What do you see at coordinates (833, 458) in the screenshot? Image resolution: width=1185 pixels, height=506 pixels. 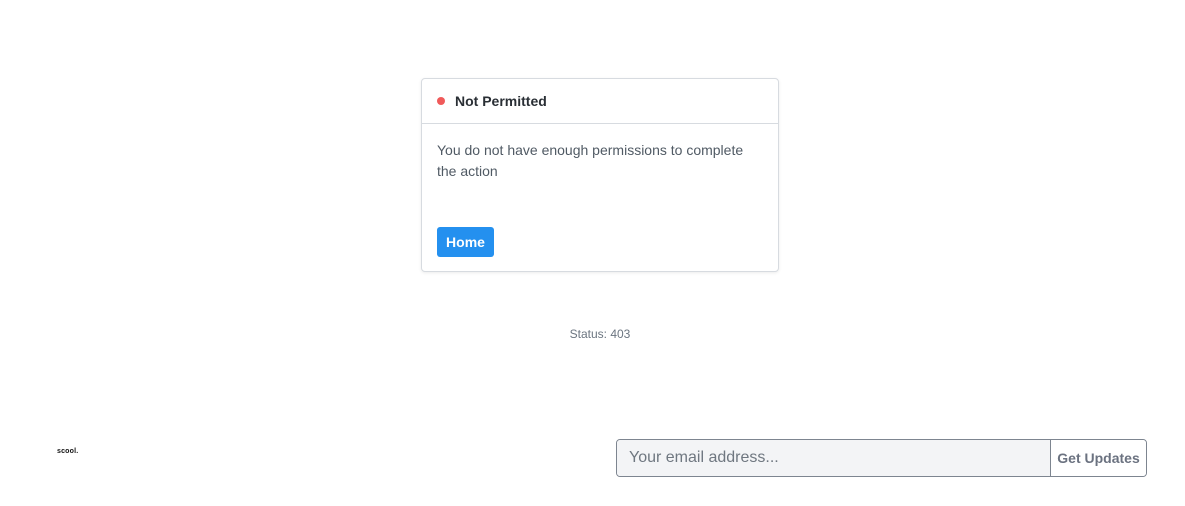 I see `email-input` at bounding box center [833, 458].